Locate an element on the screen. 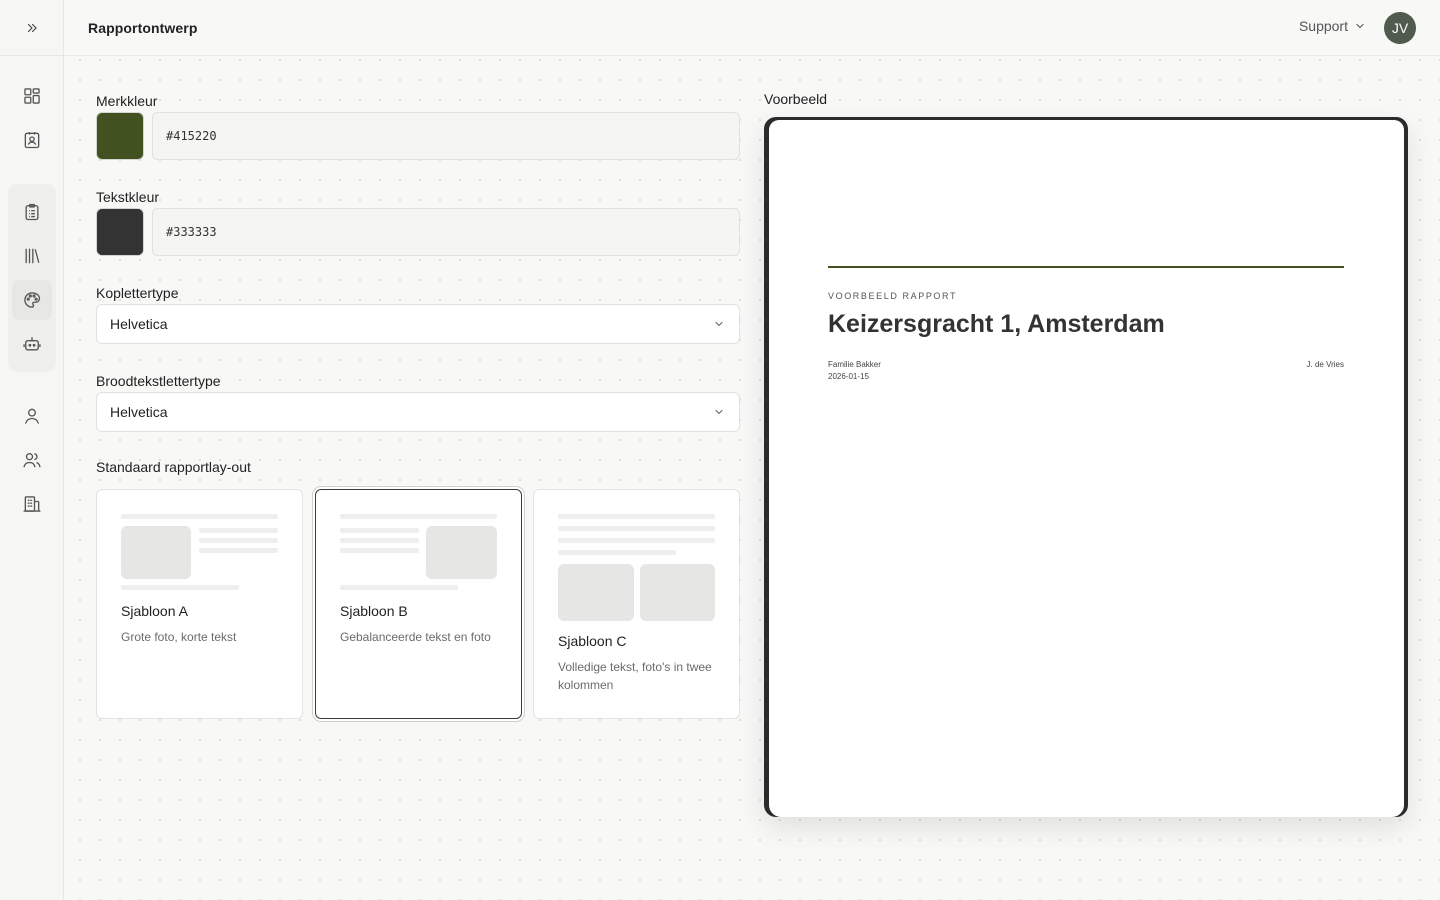 This screenshot has height=900, width=1440. nav-reports is located at coordinates (32, 212).